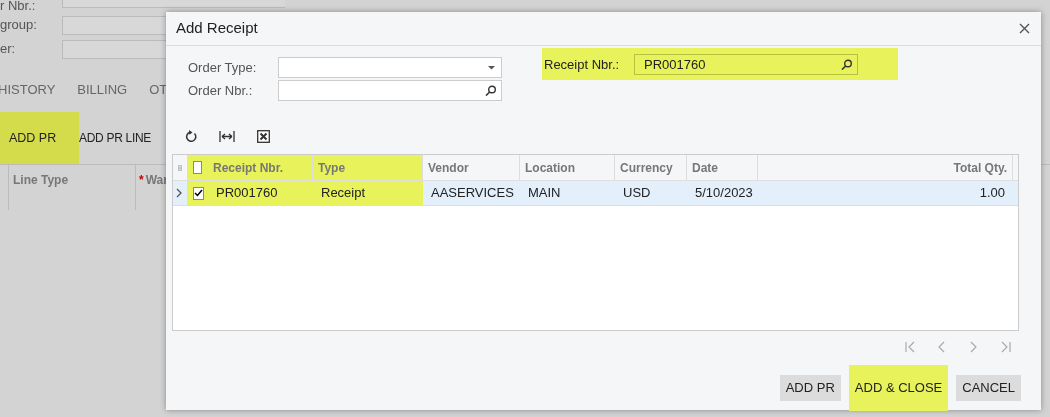 Image resolution: width=1050 pixels, height=417 pixels. What do you see at coordinates (19, 25) in the screenshot?
I see `field-label: group:` at bounding box center [19, 25].